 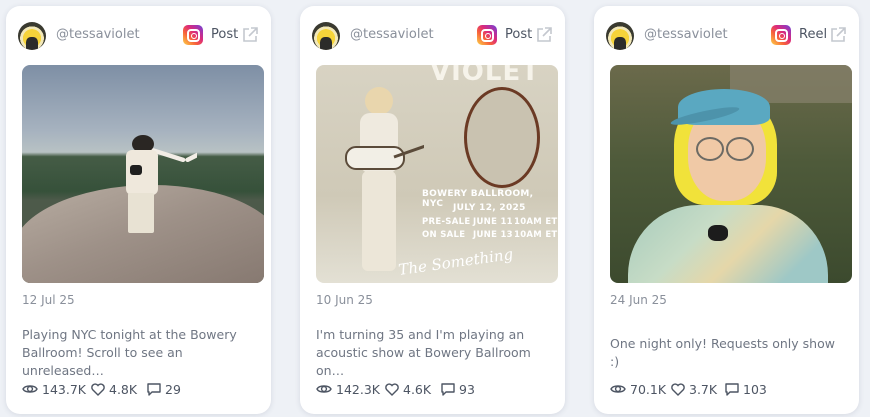 I want to click on card-header: @tessaviolet Reel, so click(x=726, y=36).